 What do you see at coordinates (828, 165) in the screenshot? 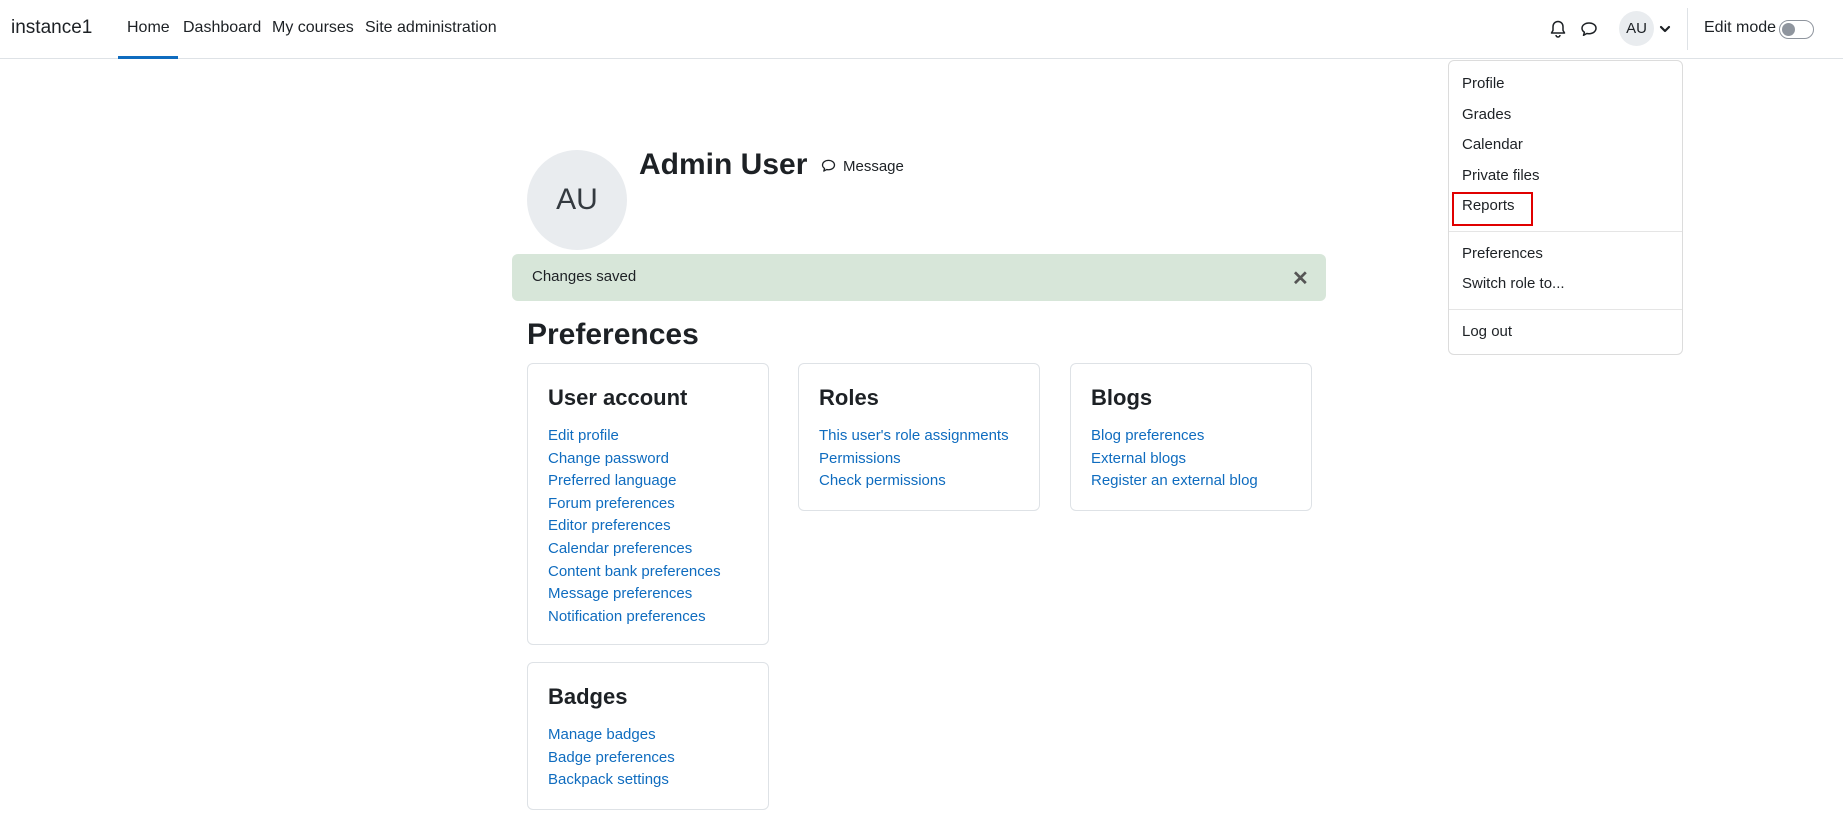
I see `message-bubble-icon` at bounding box center [828, 165].